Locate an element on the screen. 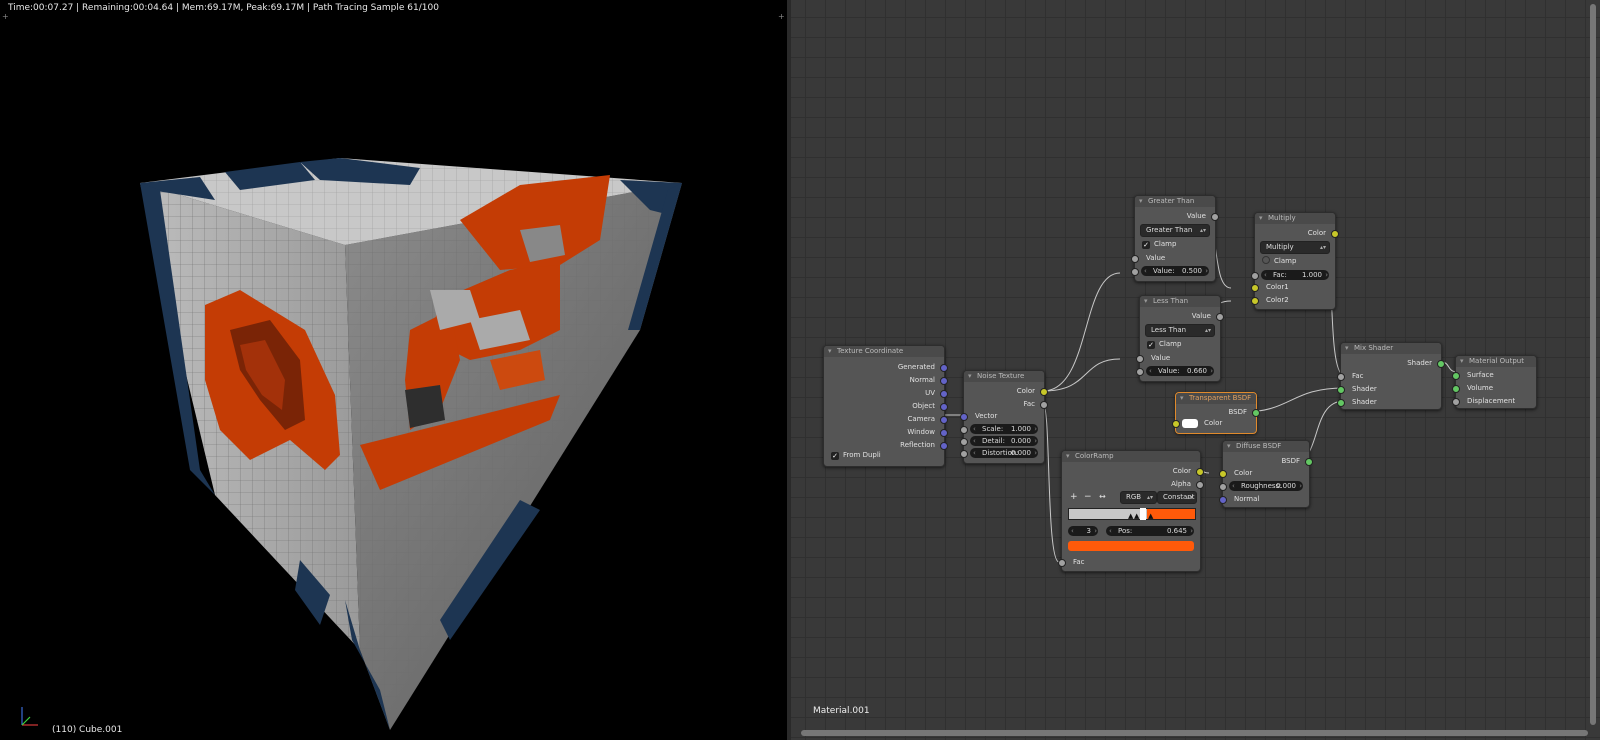 Image resolution: width=1600 pixels, height=740 pixels. socket-distortion-in is located at coordinates (964, 454).